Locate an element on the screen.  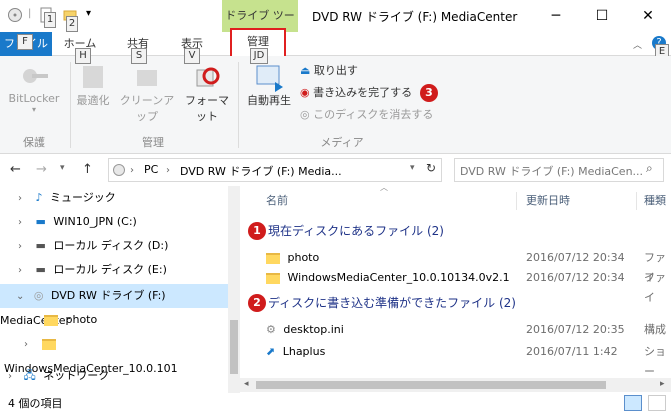
disk-icon: ▬ is located at coordinates (40, 245).